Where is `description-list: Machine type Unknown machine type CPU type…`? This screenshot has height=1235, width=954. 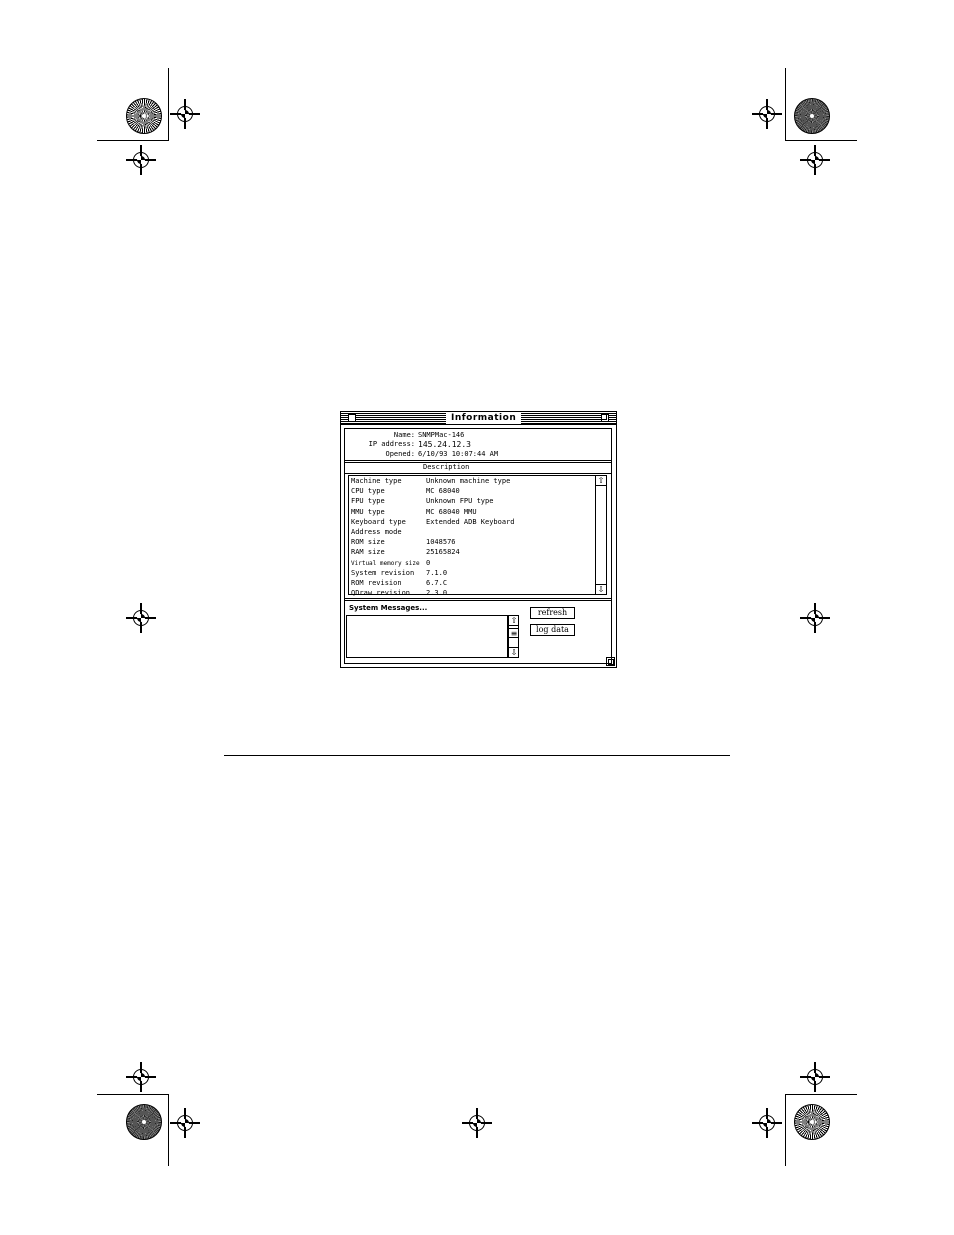
description-list: Machine type Unknown machine type CPU type… is located at coordinates (477, 536).